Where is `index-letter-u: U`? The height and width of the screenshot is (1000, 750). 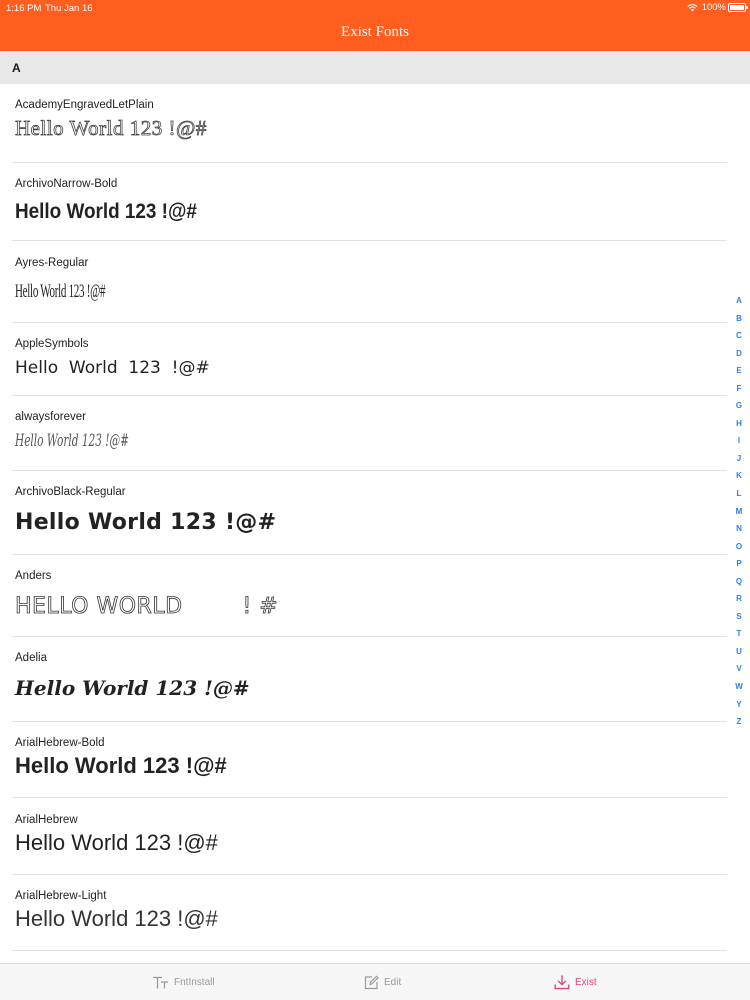
index-letter-u: U is located at coordinates (739, 652).